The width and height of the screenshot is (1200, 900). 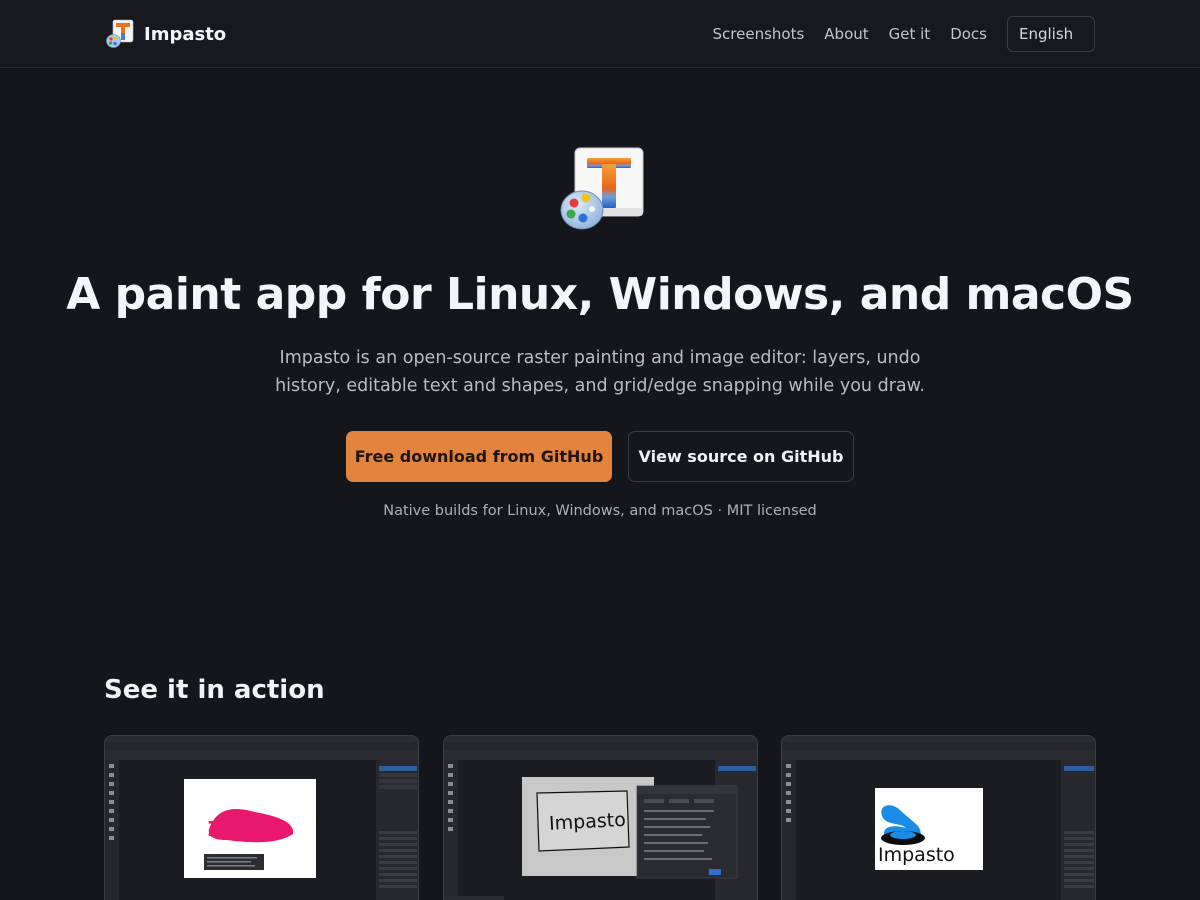 What do you see at coordinates (120, 34) in the screenshot?
I see `impasto-logo-icon` at bounding box center [120, 34].